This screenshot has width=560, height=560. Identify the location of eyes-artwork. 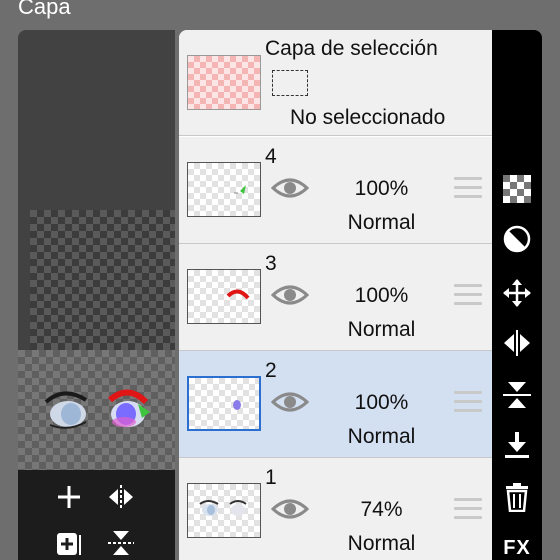
(97, 409).